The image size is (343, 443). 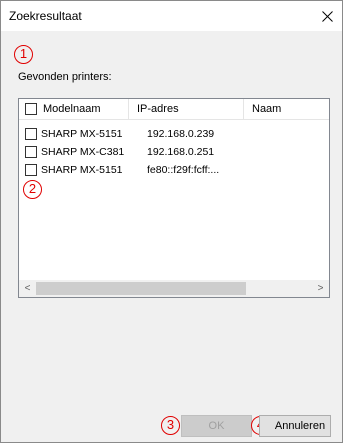 I want to click on title-bar: Zoekresultaat, so click(x=171, y=16).